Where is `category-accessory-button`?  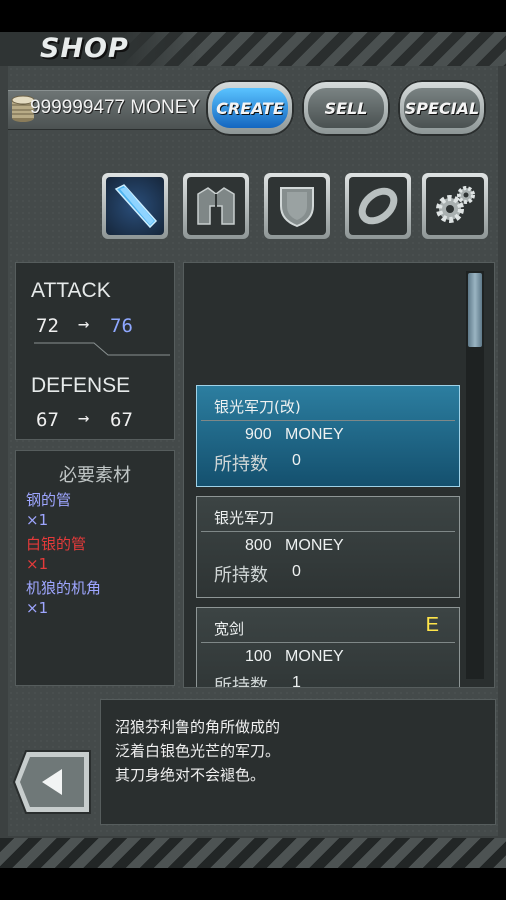
category-accessory-button is located at coordinates (378, 206).